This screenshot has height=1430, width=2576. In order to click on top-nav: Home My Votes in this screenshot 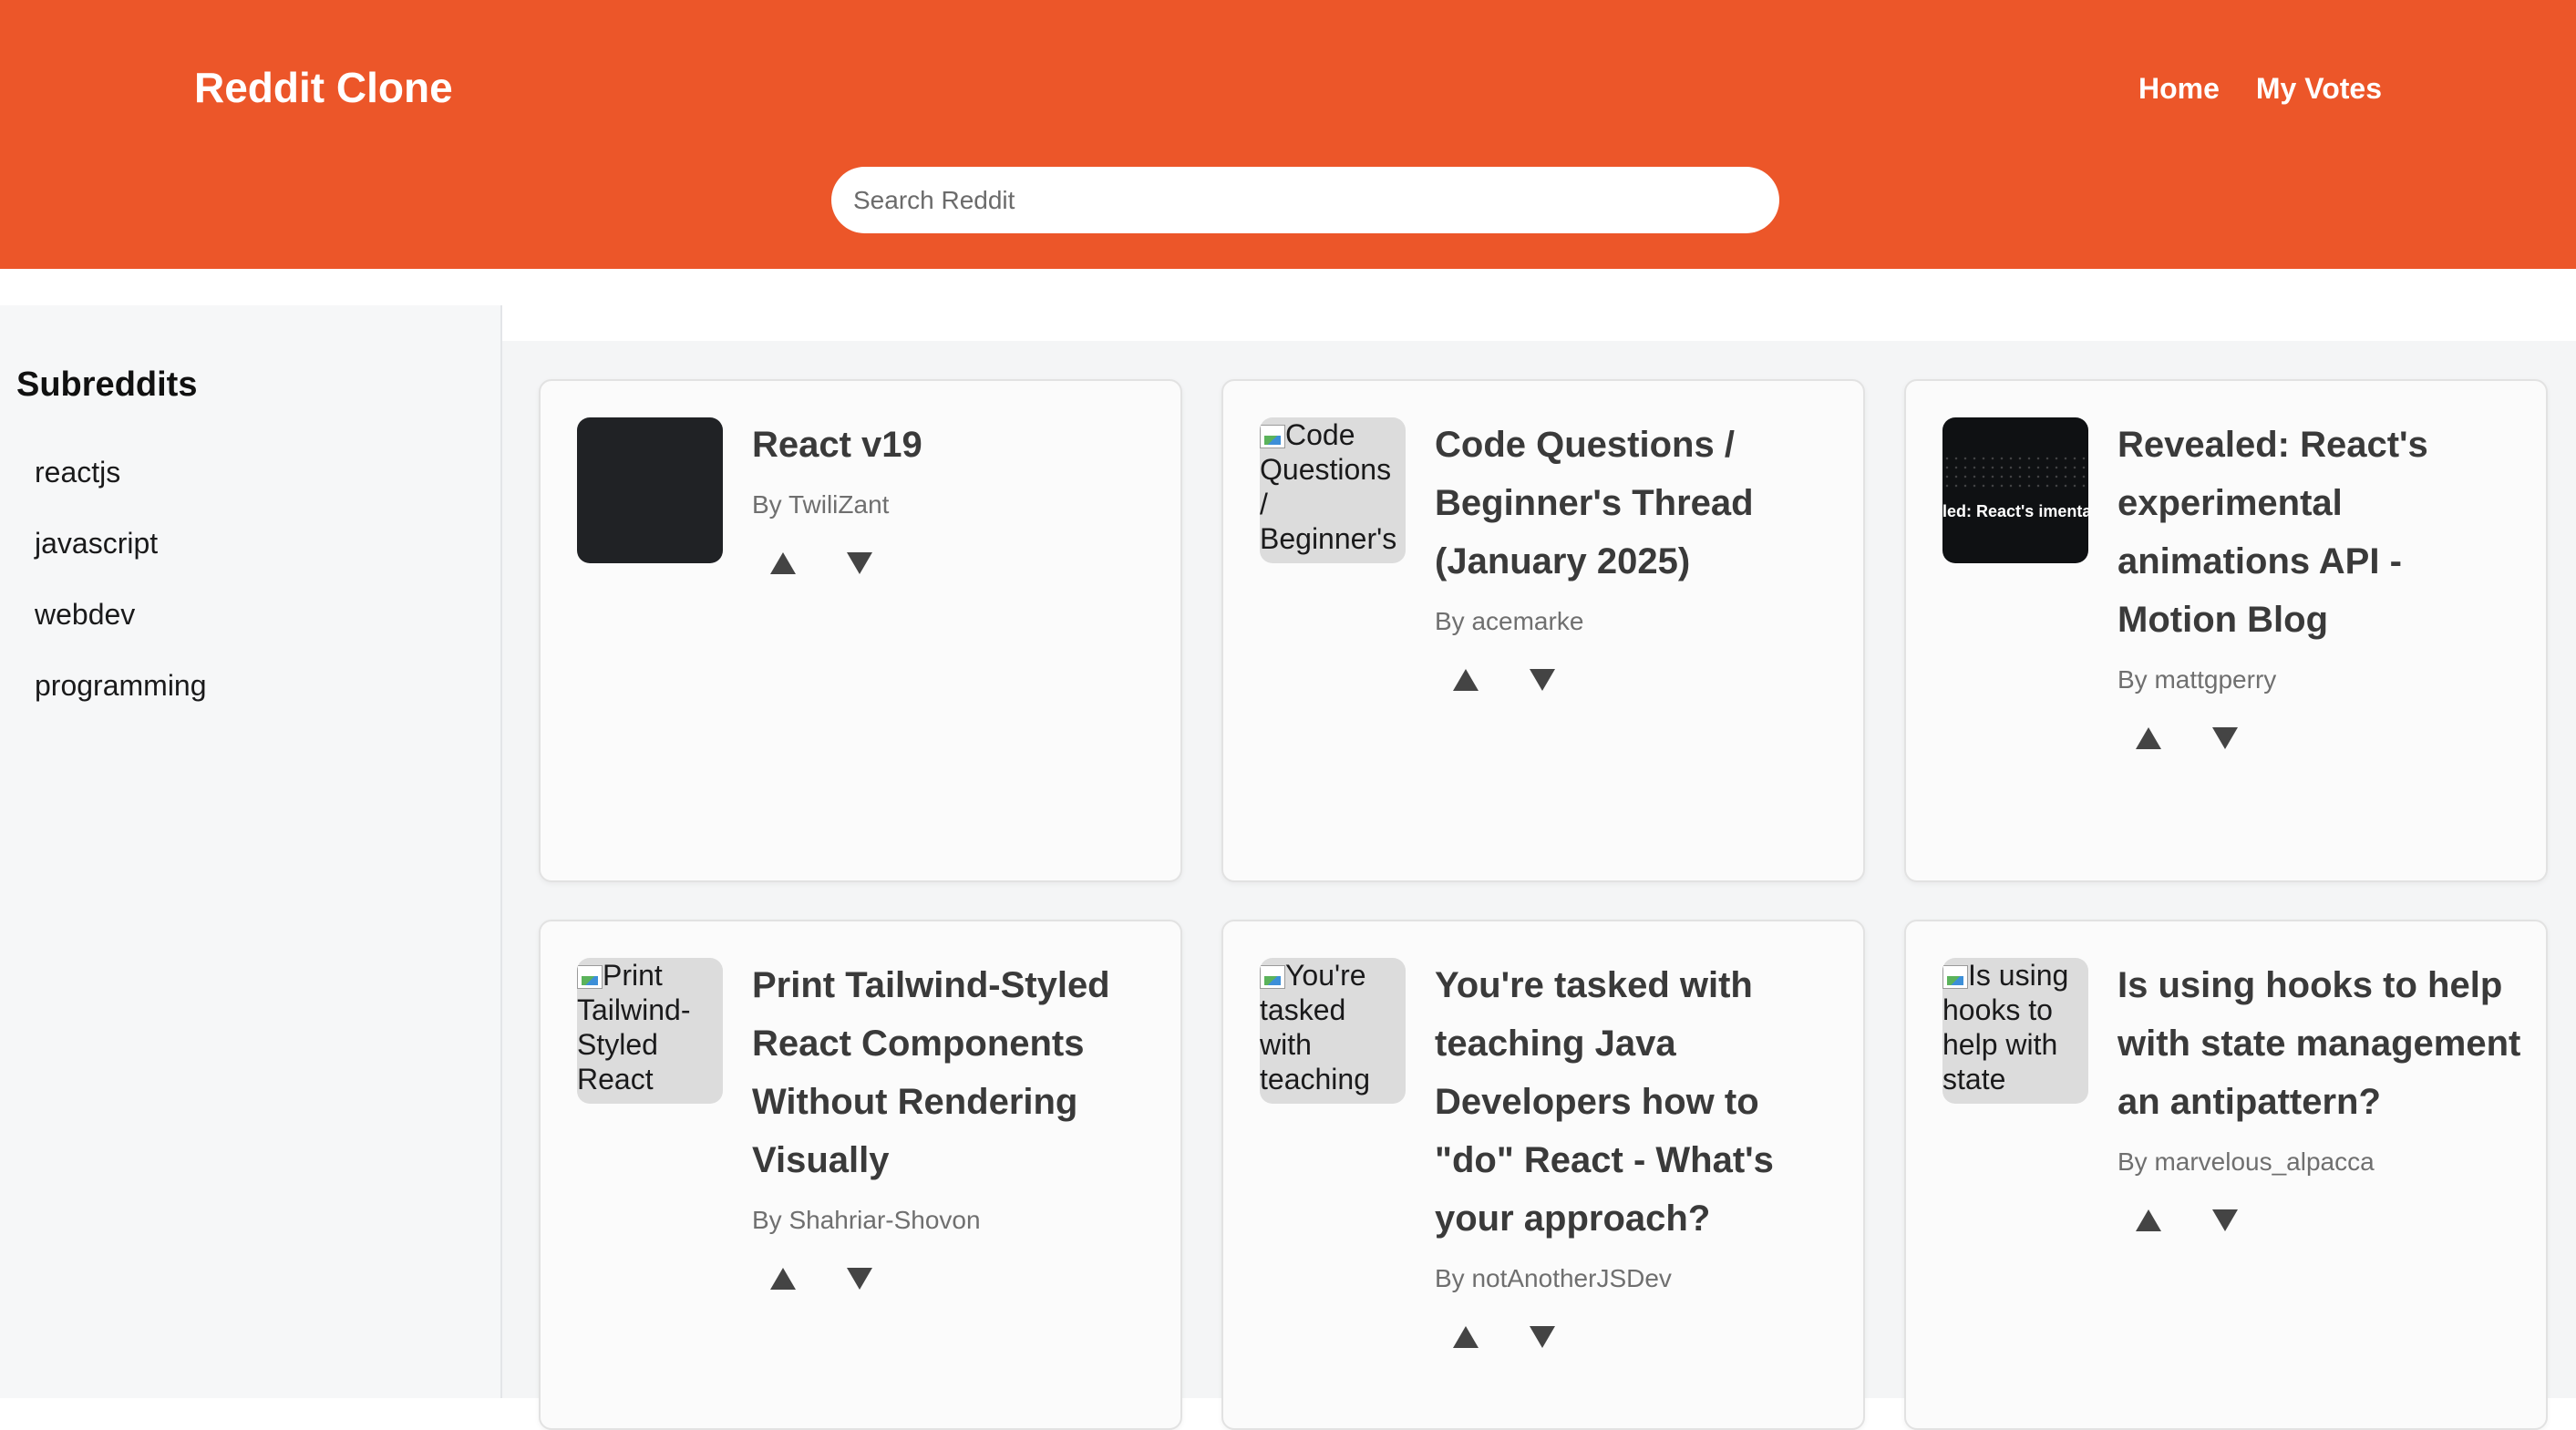, I will do `click(2260, 88)`.